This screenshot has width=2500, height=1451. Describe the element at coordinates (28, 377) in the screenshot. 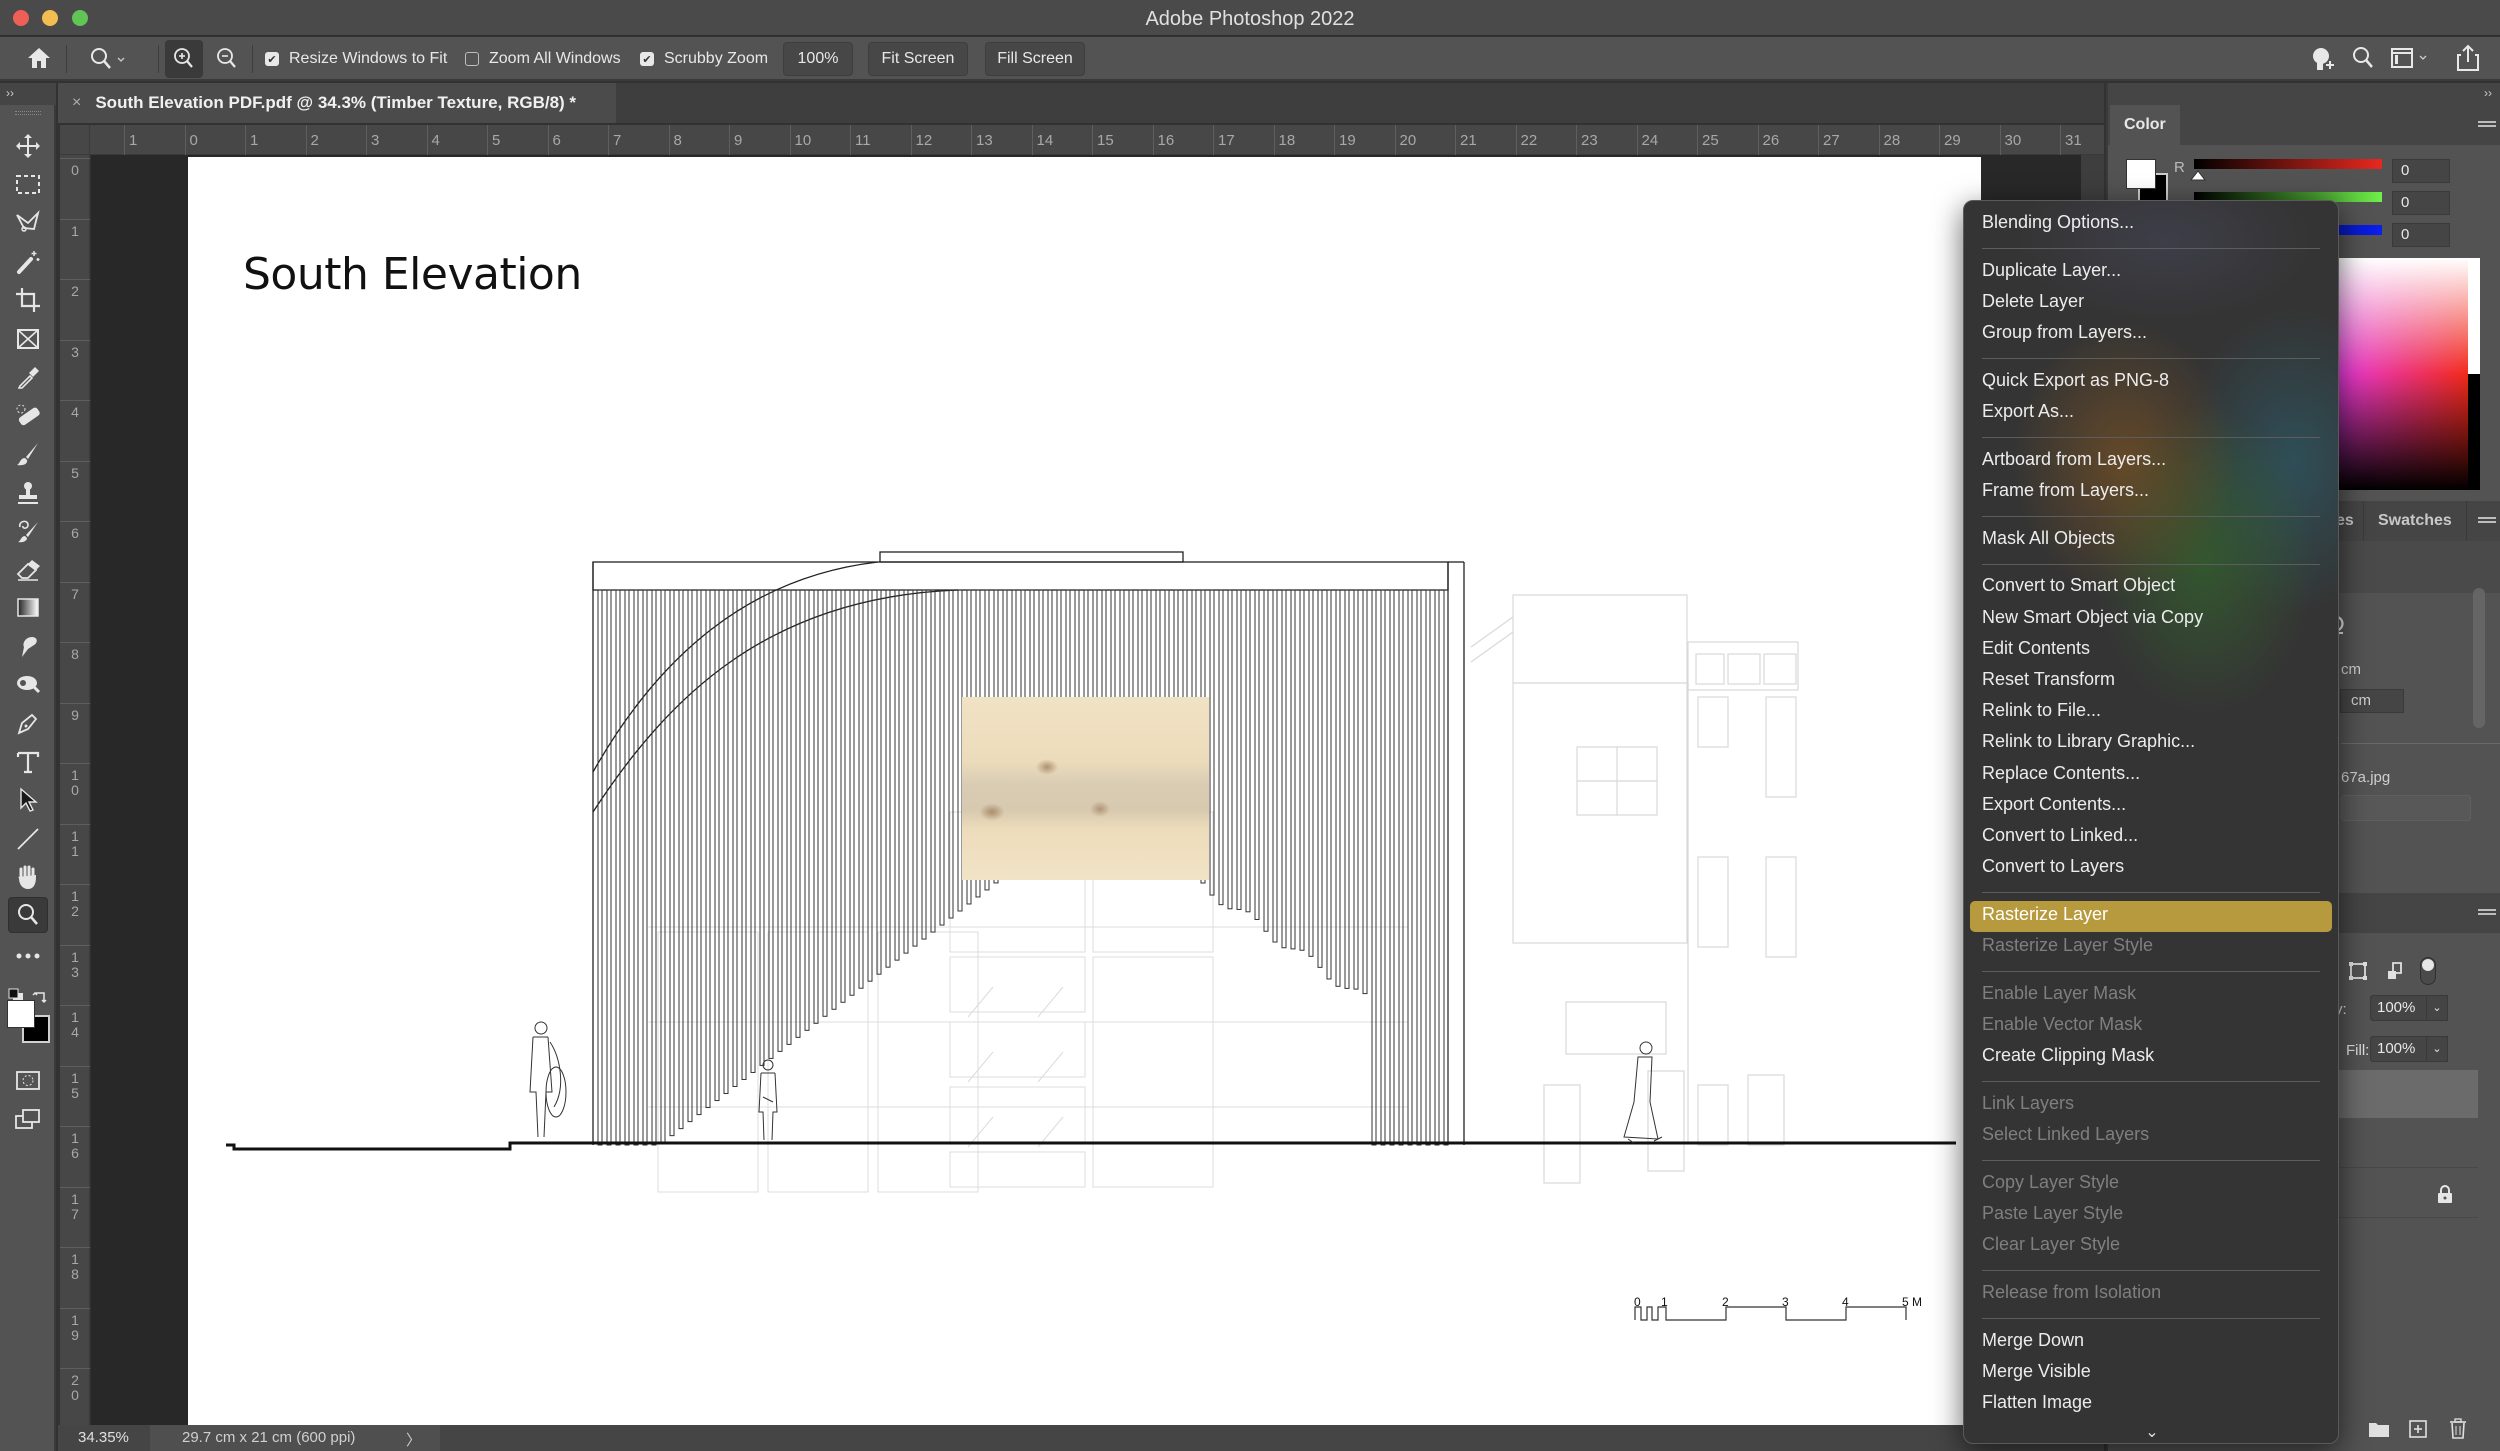

I see `eyedropper-tool` at that location.